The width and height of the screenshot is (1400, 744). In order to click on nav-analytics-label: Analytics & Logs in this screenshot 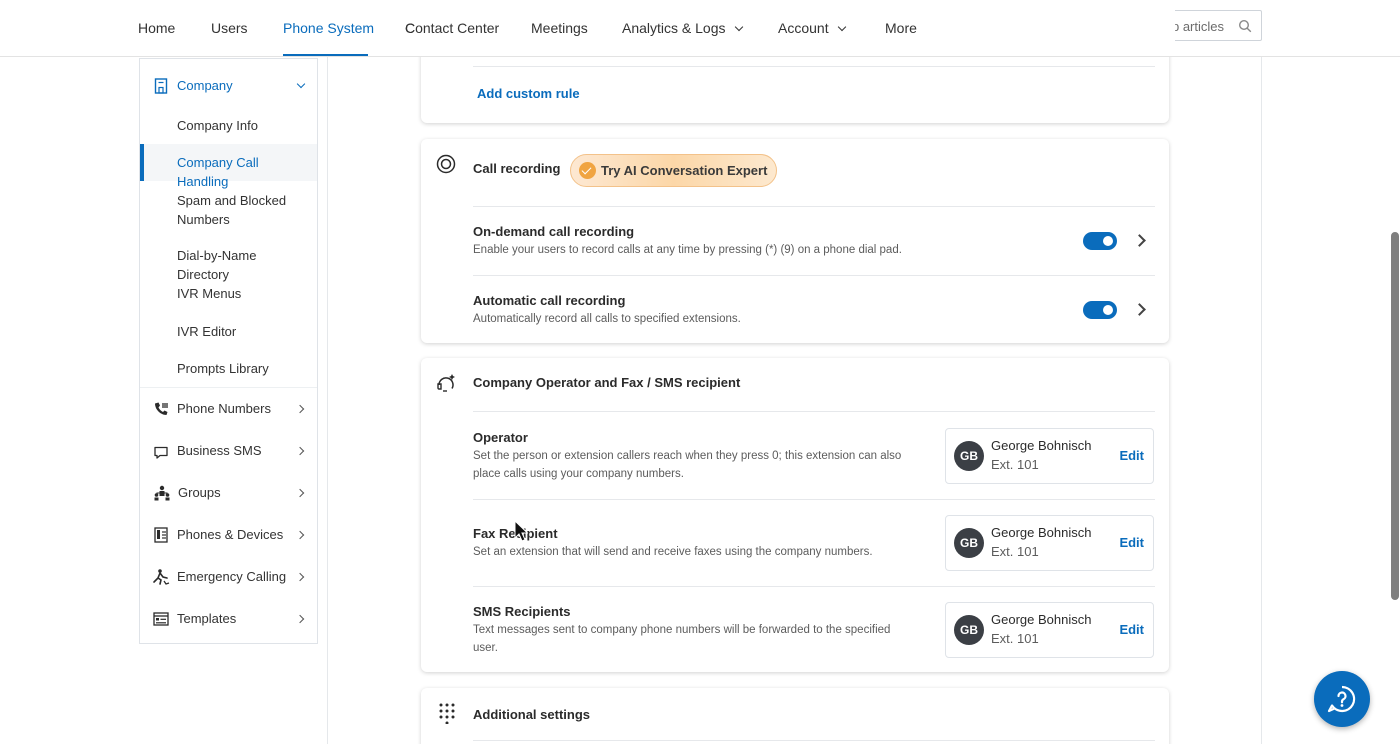, I will do `click(674, 28)`.